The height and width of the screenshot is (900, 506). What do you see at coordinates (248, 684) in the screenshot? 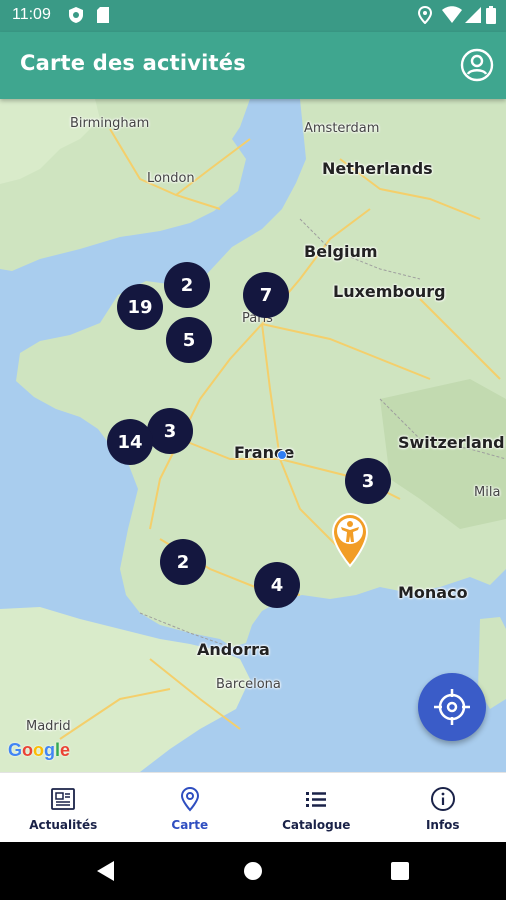
I see `map-label-barcelona: Barcelona` at bounding box center [248, 684].